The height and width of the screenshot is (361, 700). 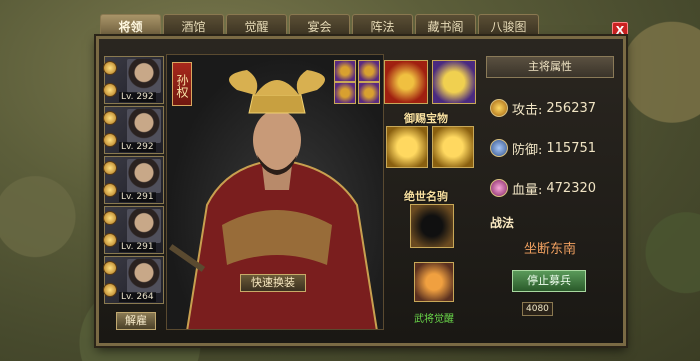 I want to click on tab-library: 藏书阁, so click(x=445, y=26).